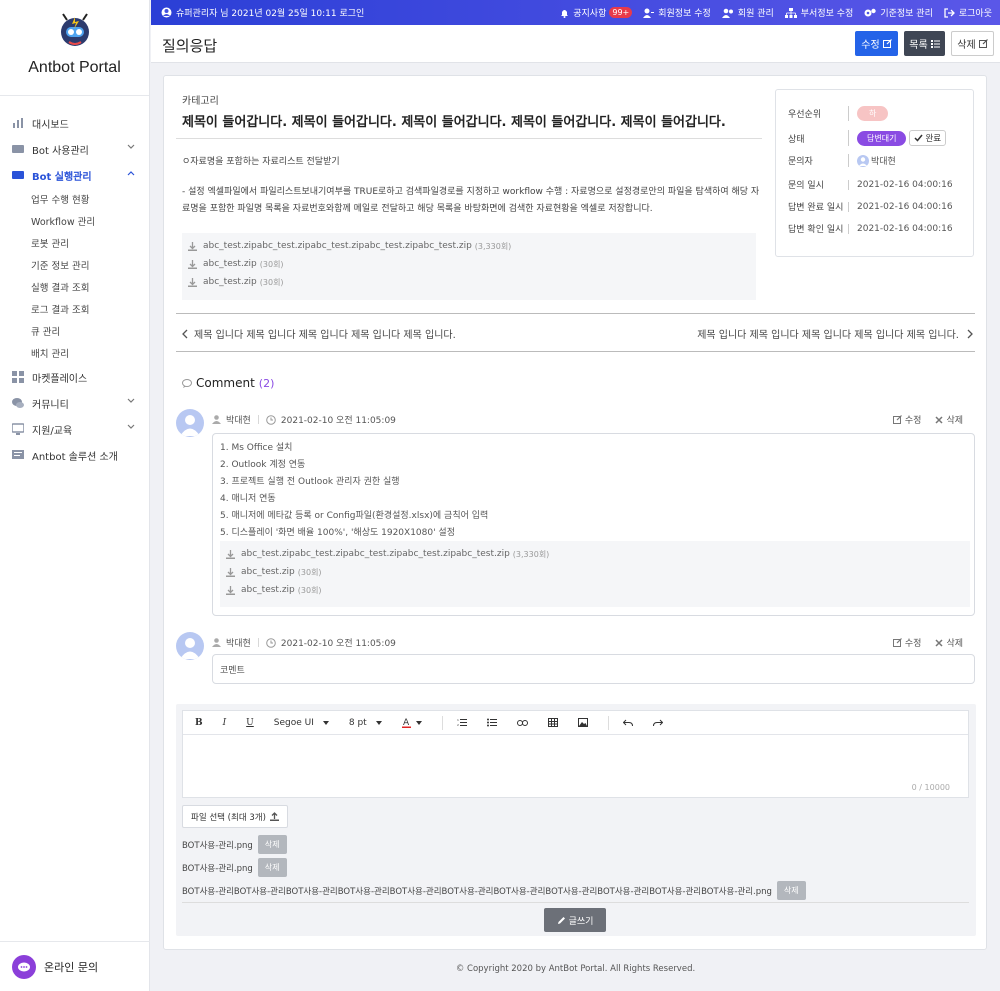 The image size is (1000, 991). What do you see at coordinates (74, 175) in the screenshot?
I see `sidebar-item-bot-execution: Bot 실행관리` at bounding box center [74, 175].